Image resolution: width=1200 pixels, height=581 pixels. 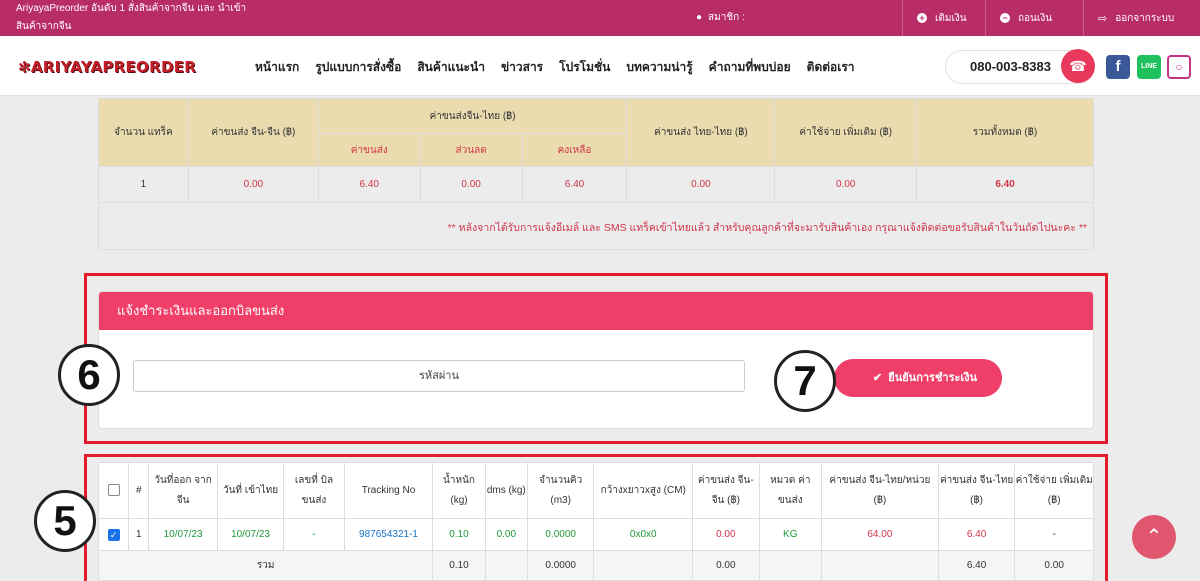 I want to click on cell-extra: 0.00, so click(x=846, y=184).